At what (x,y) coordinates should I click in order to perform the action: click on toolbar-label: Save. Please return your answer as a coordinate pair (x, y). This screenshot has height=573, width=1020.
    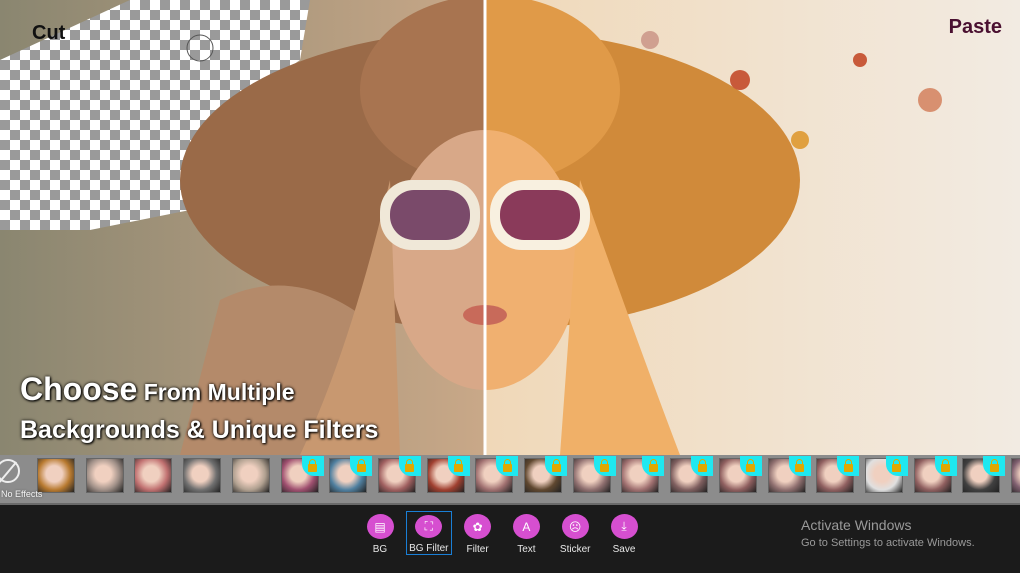
    Looking at the image, I should click on (624, 549).